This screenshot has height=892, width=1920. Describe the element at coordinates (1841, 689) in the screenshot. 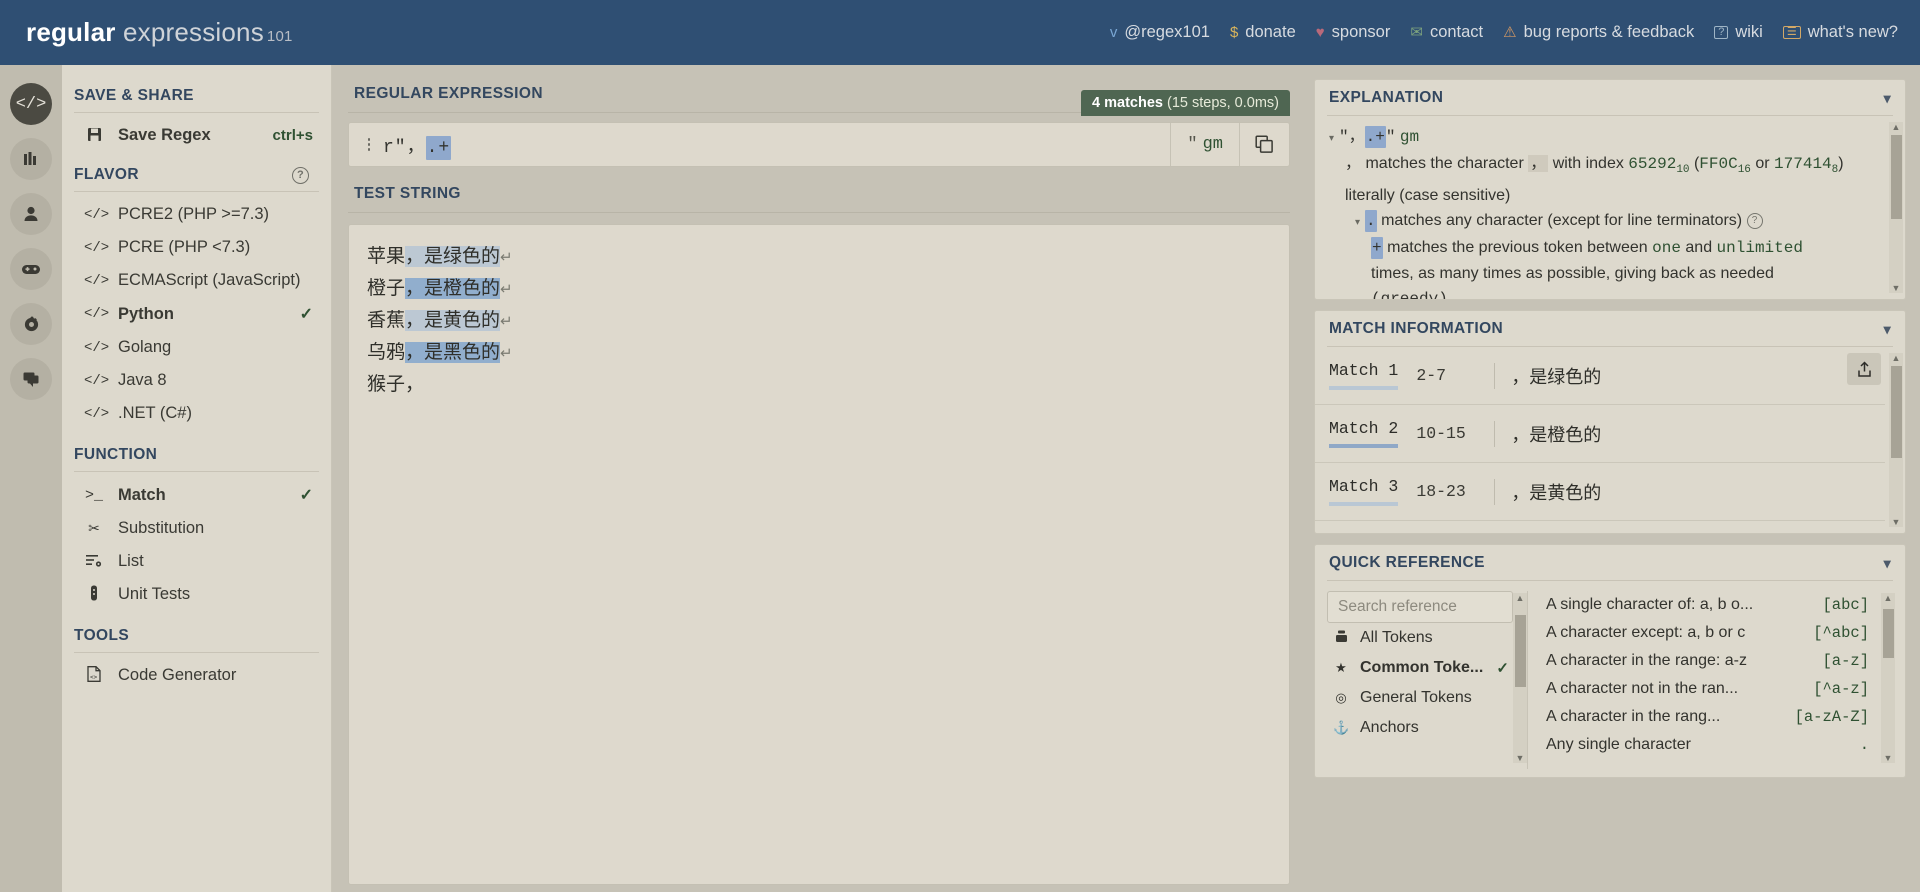

I see `qr-entry-token: [^a-z]` at that location.